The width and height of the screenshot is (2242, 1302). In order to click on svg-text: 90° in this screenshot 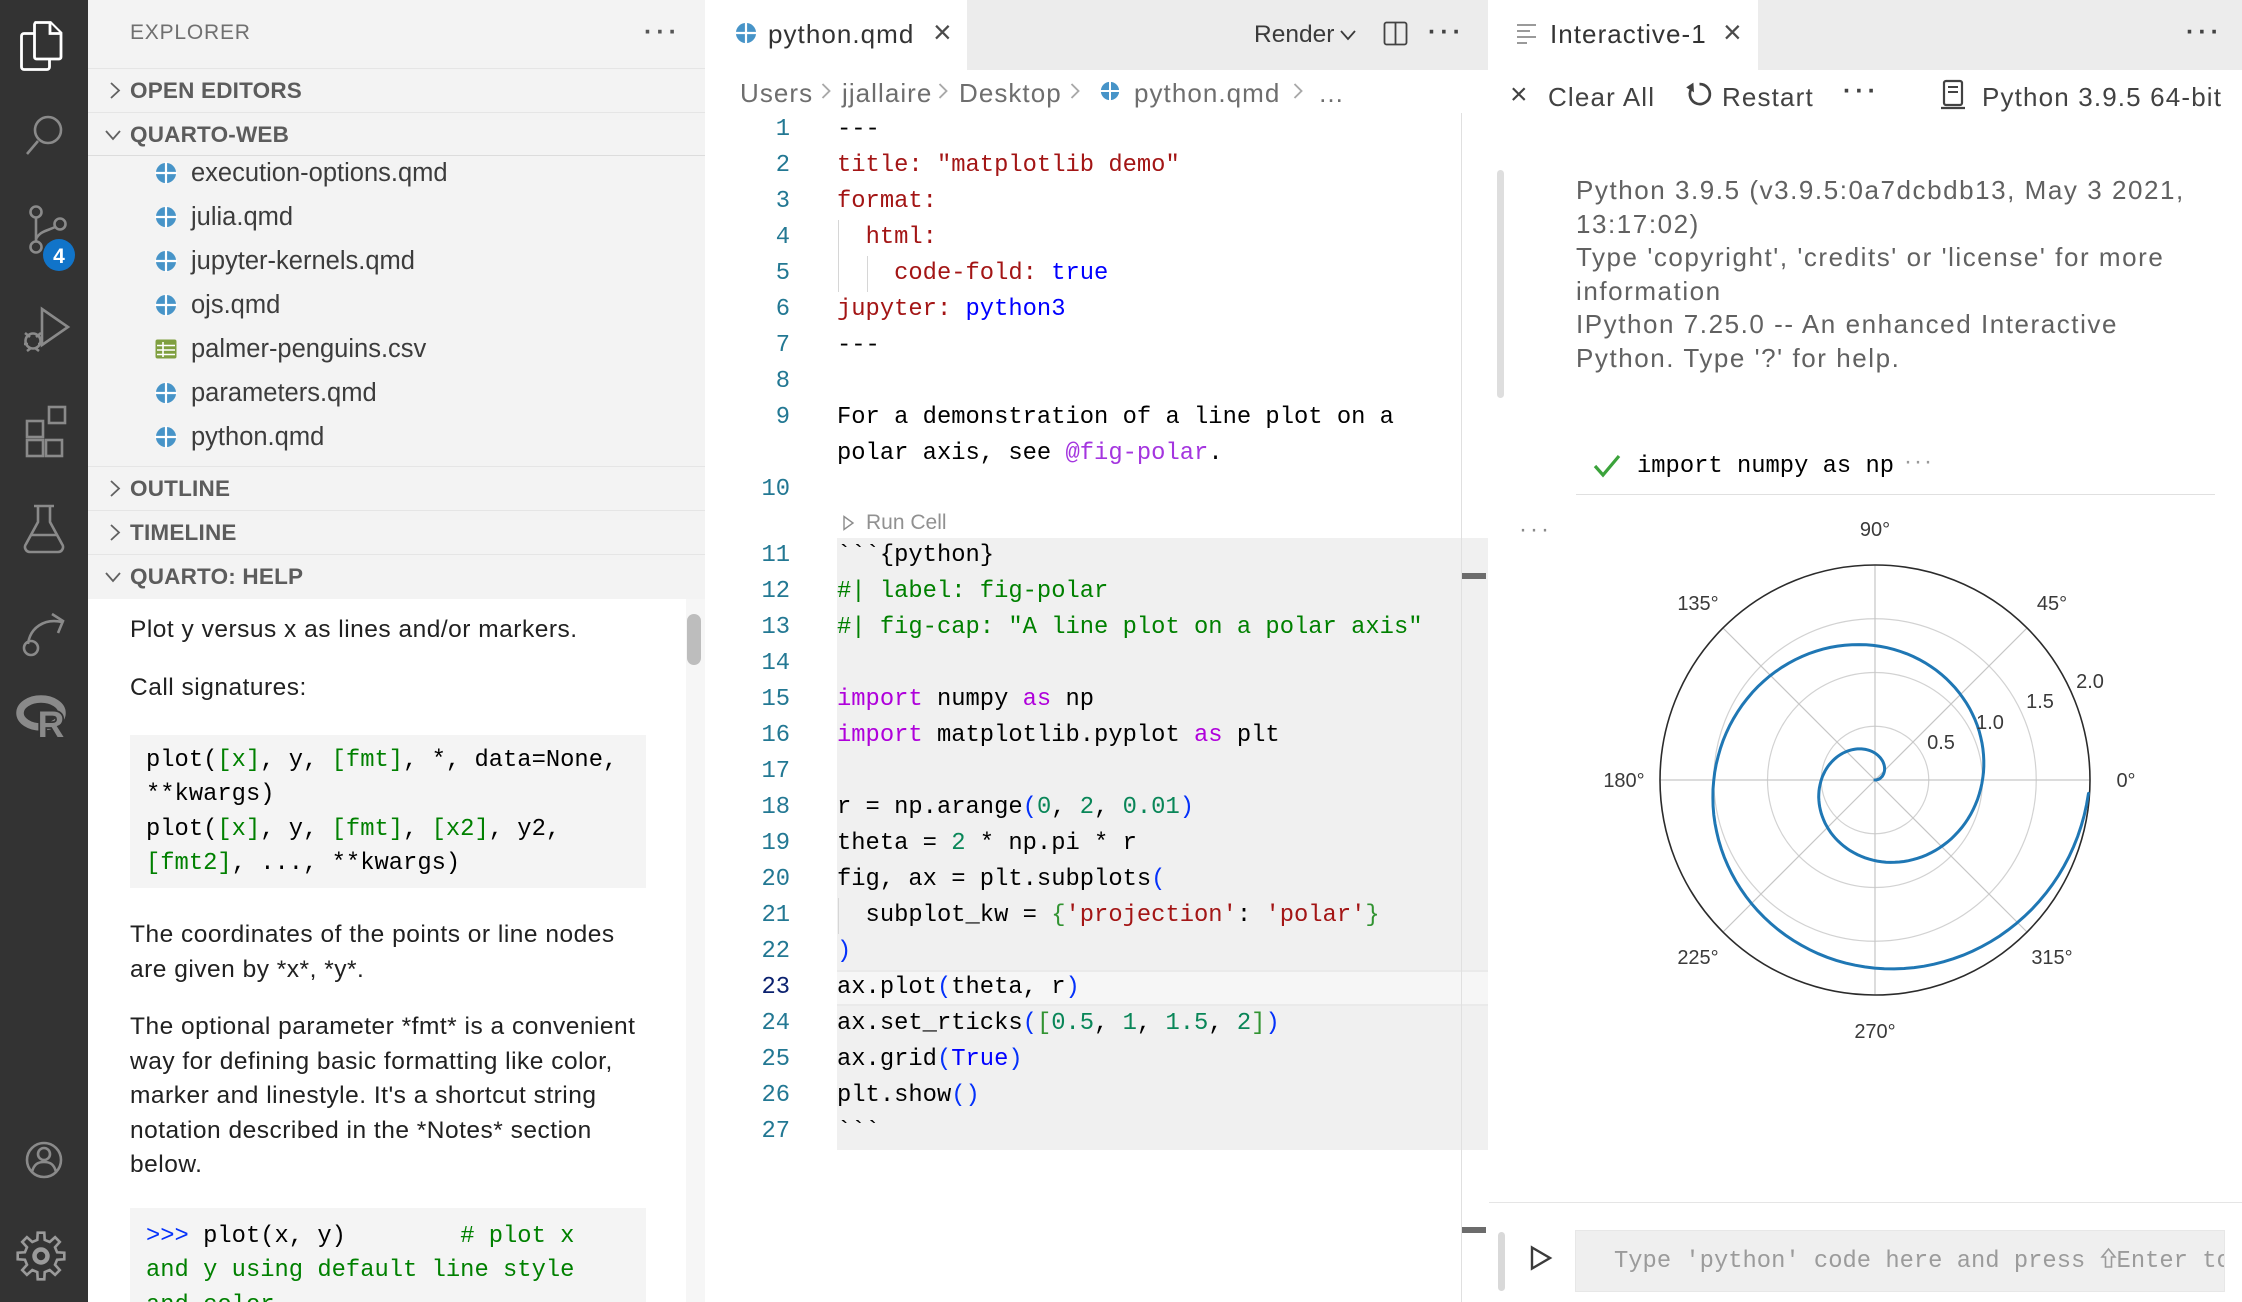, I will do `click(1875, 530)`.